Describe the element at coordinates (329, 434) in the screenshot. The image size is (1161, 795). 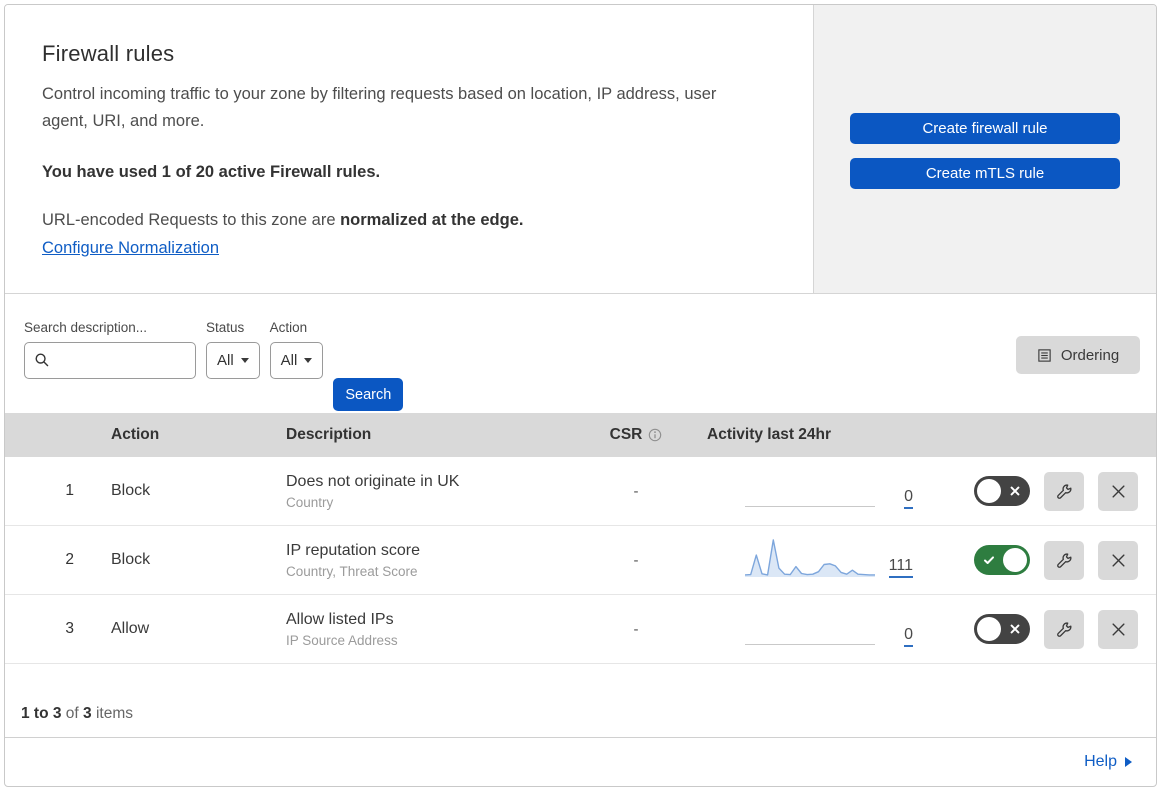
I see `description-column-header: Description` at that location.